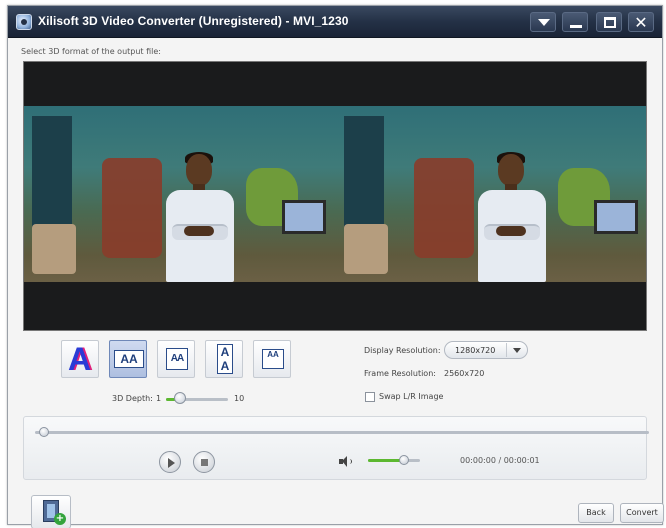 The width and height of the screenshot is (666, 528). Describe the element at coordinates (411, 396) in the screenshot. I see `swap-lr-label: Swap L/R Image` at that location.